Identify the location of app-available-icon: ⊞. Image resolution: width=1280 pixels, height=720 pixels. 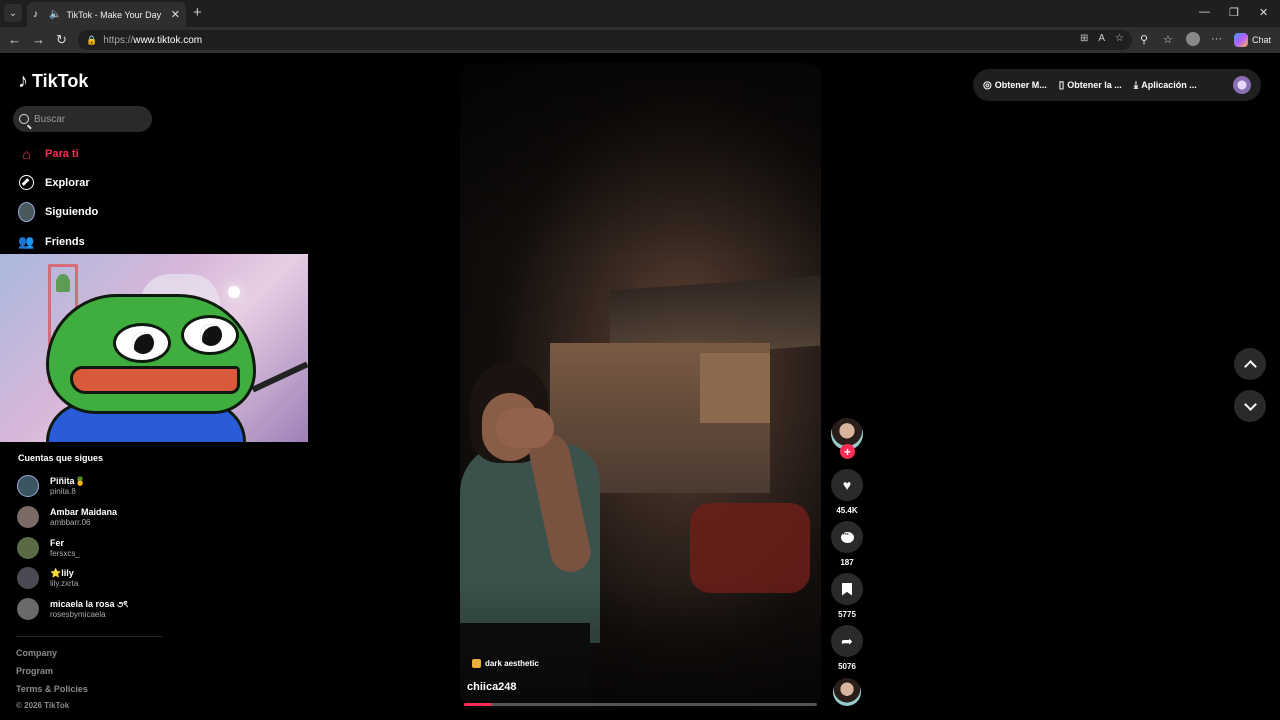
(1084, 38).